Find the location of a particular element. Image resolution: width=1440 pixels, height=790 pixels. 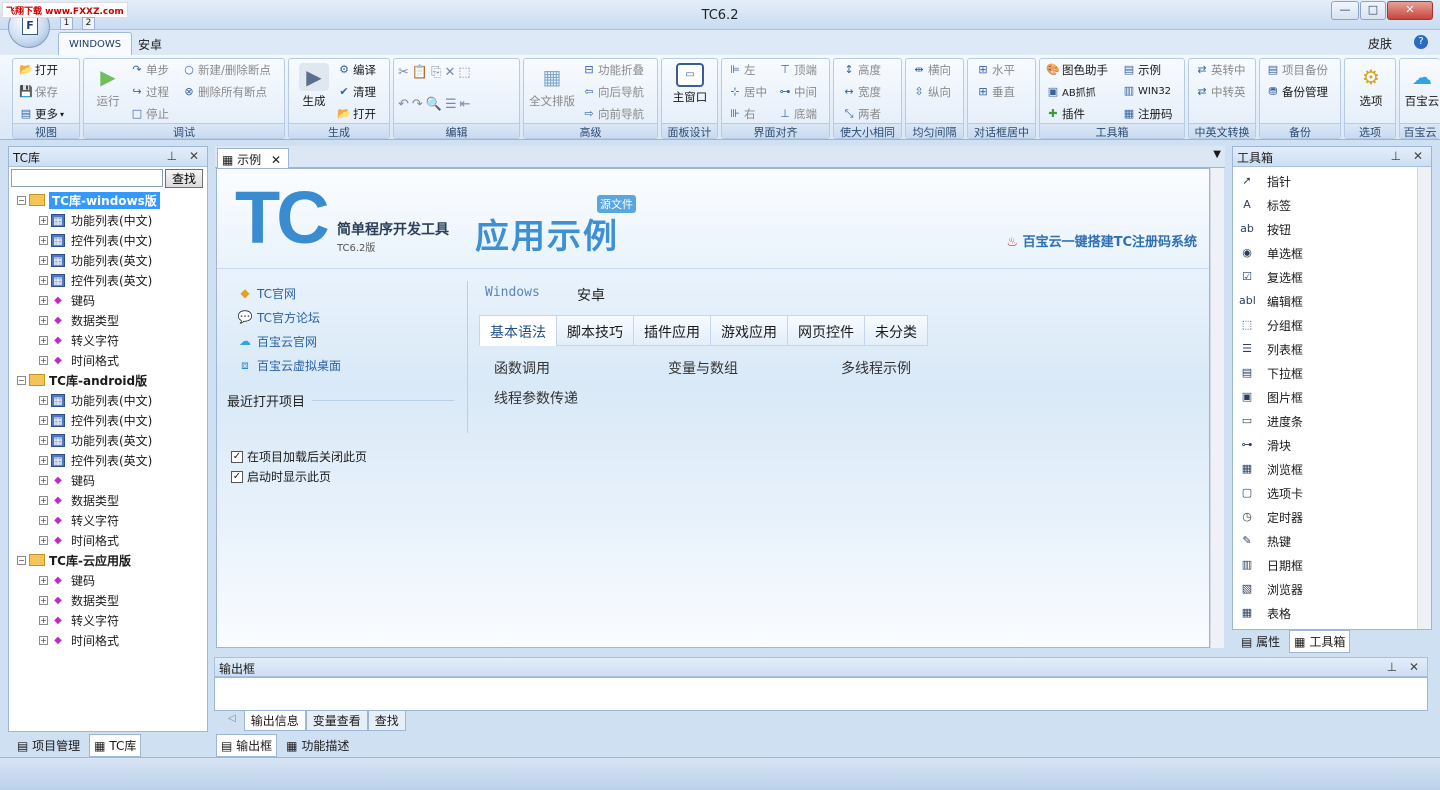

center-horizontal-button: ⊞ 水平 is located at coordinates (995, 70).